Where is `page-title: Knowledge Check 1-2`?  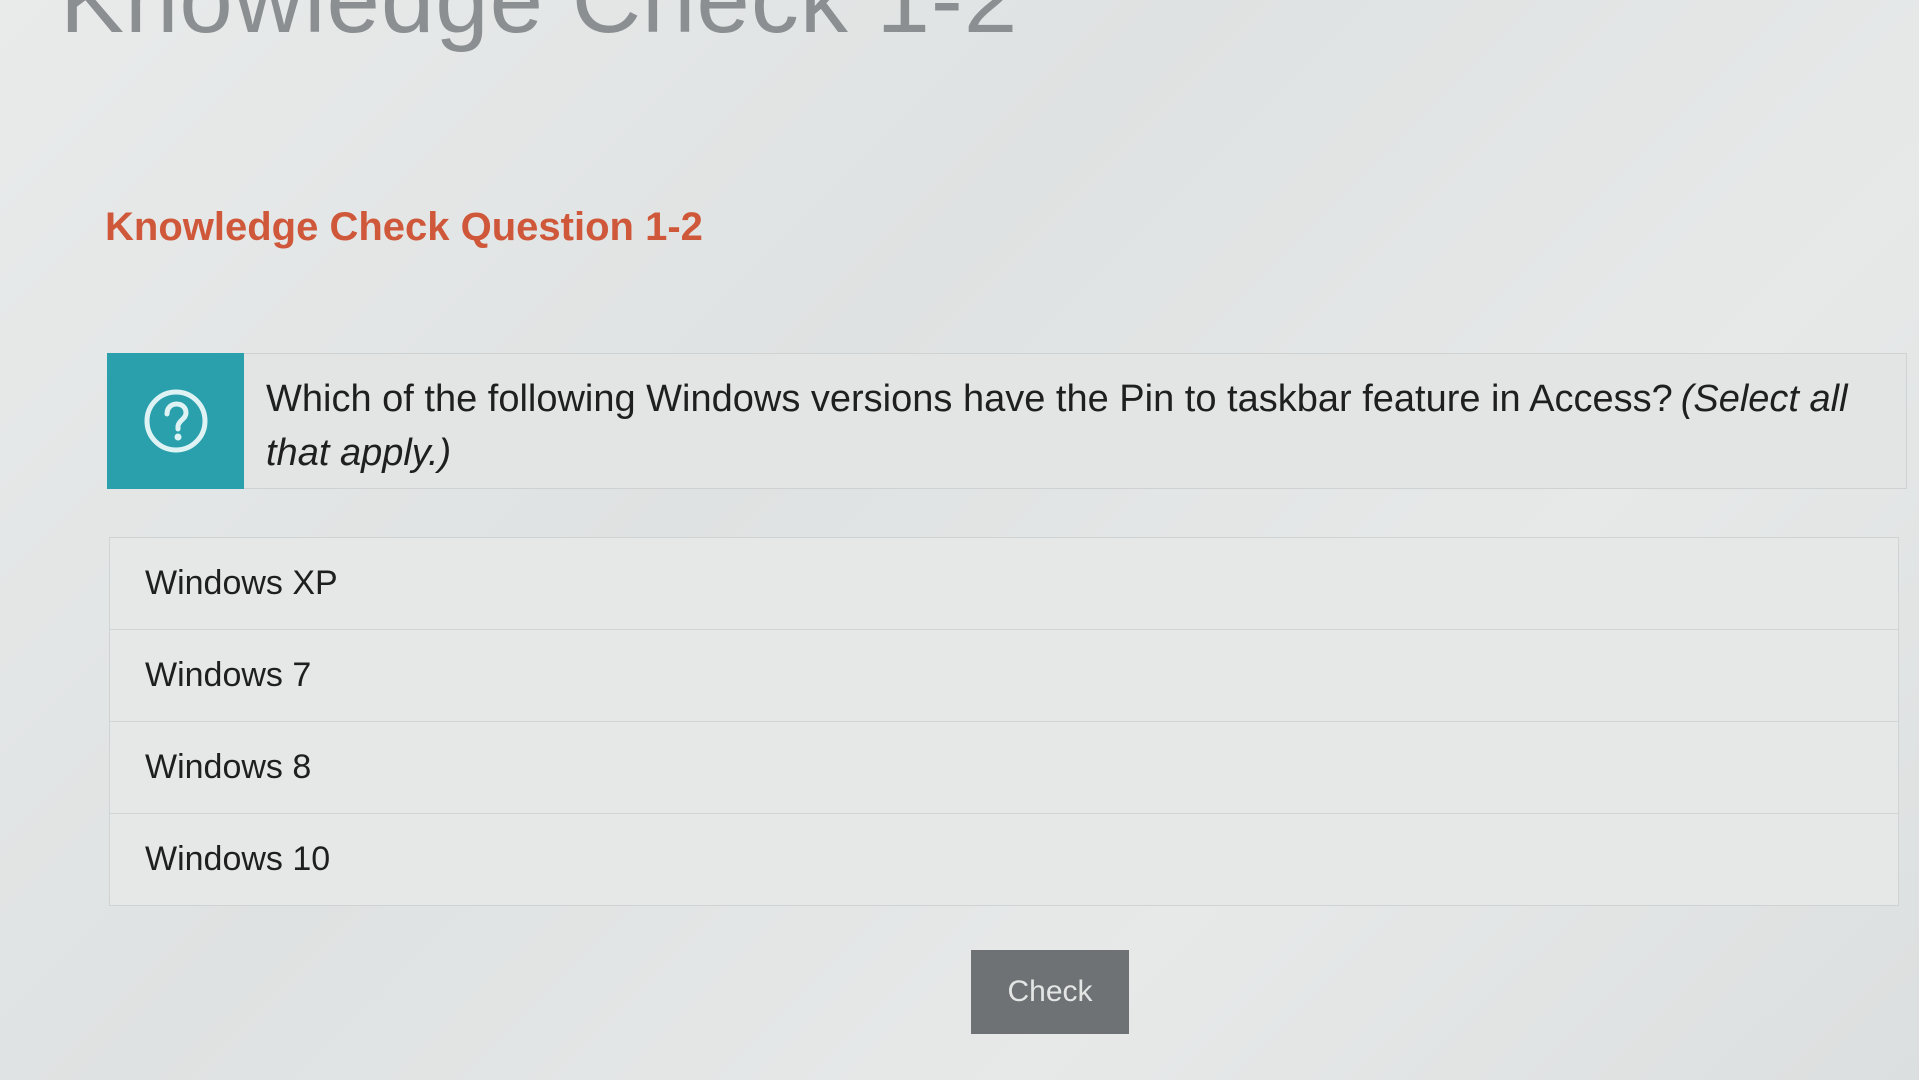 page-title: Knowledge Check 1-2 is located at coordinates (539, 27).